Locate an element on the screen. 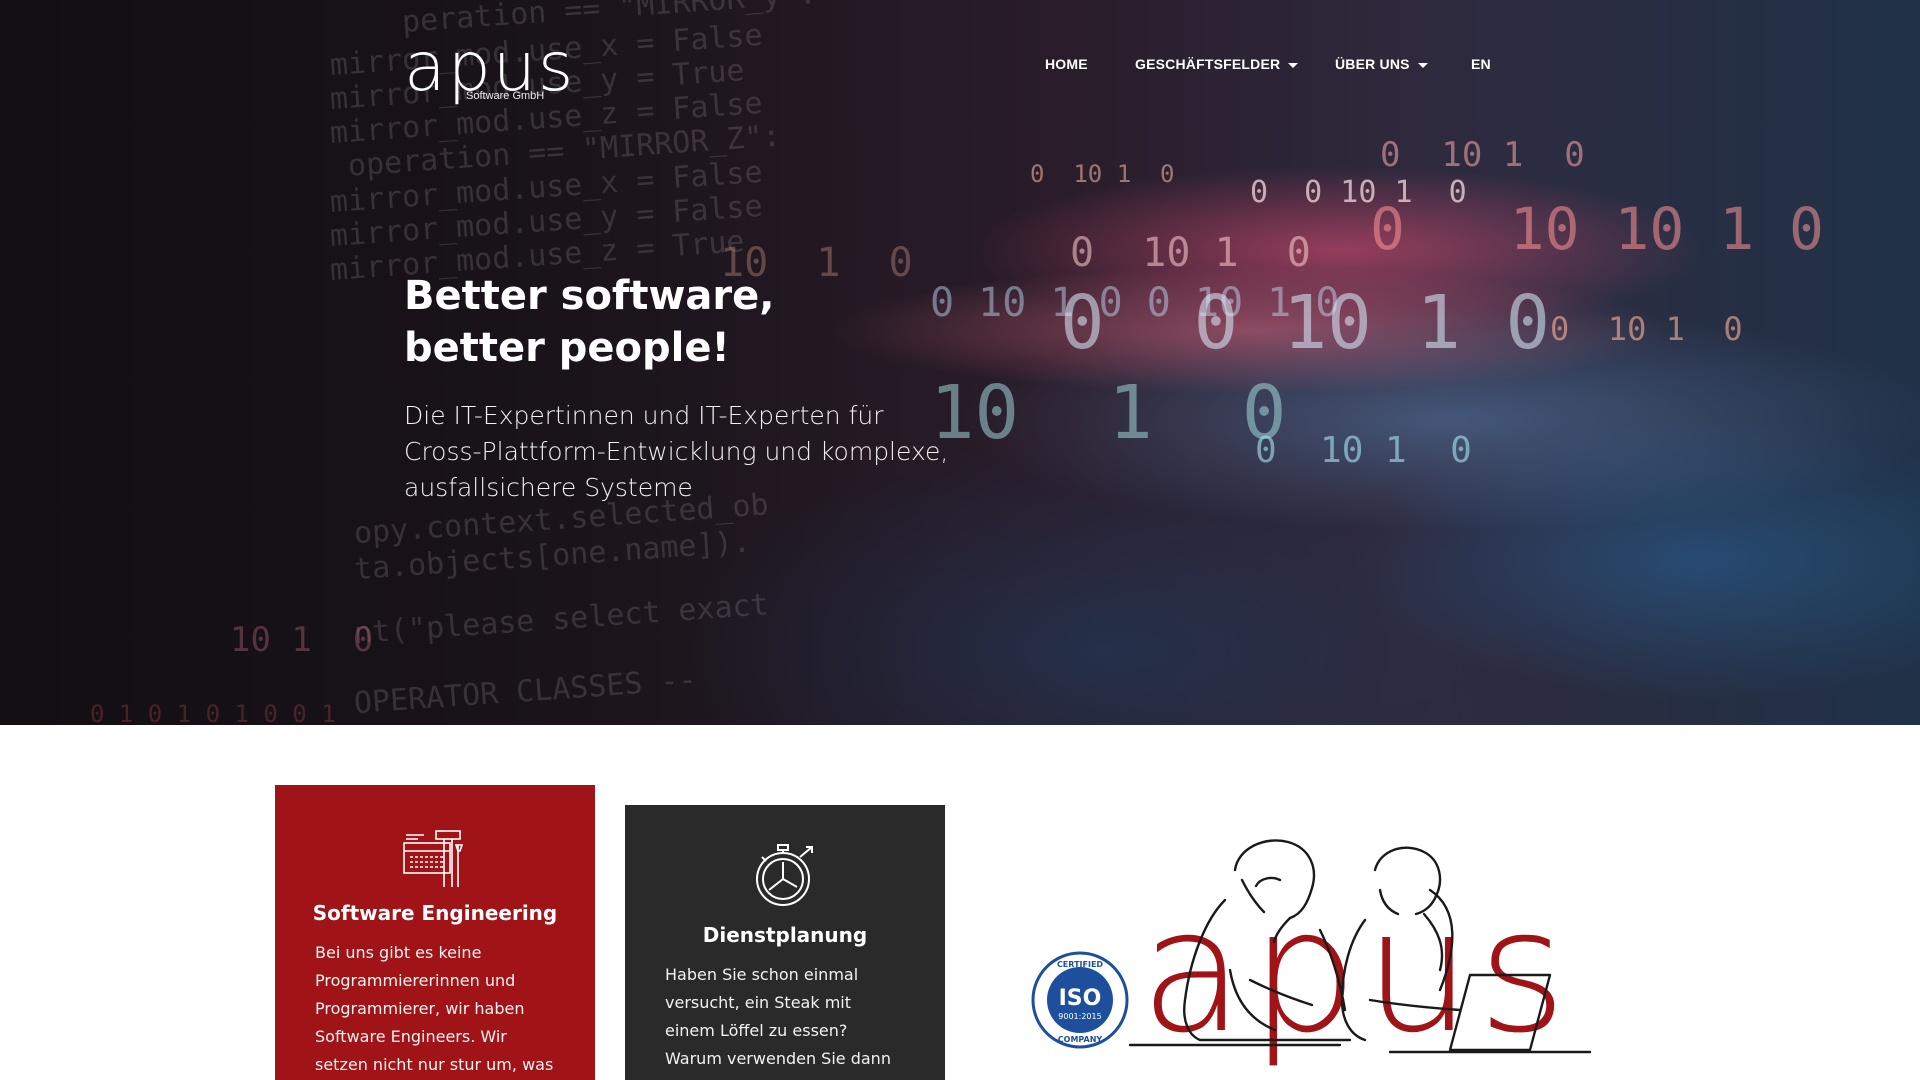  card-title: Software Engineering is located at coordinates (435, 913).